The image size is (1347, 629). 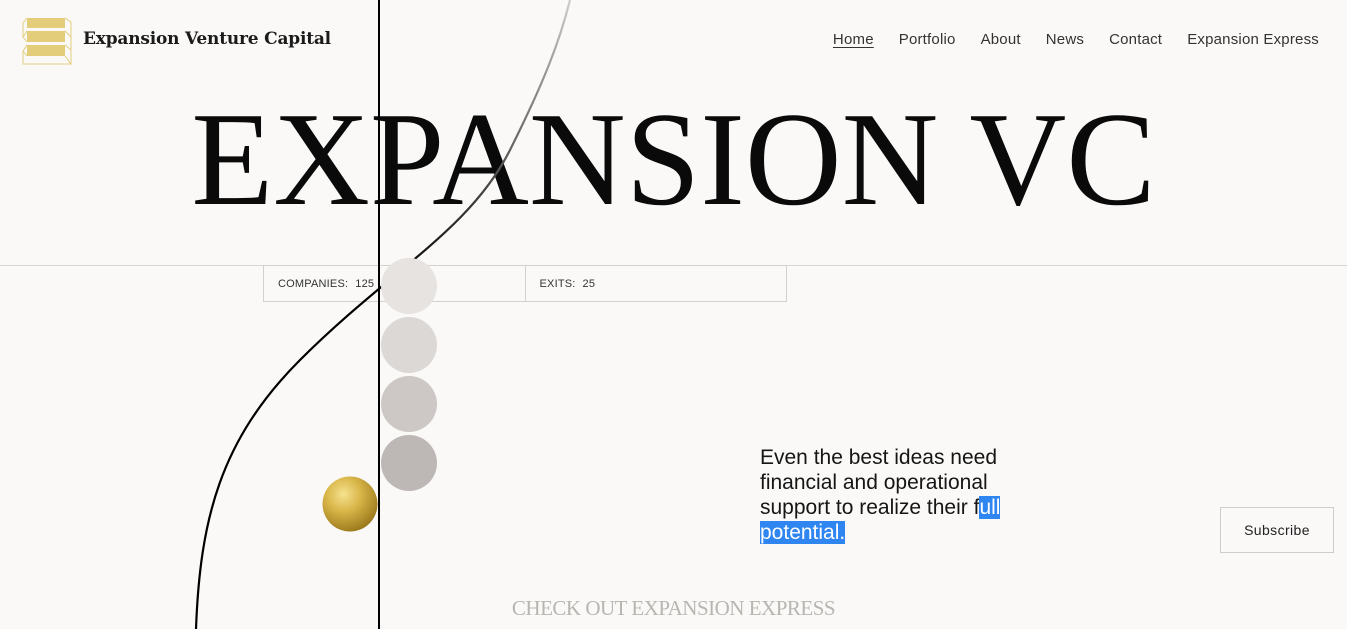 I want to click on nav-link-home: Home, so click(x=853, y=39).